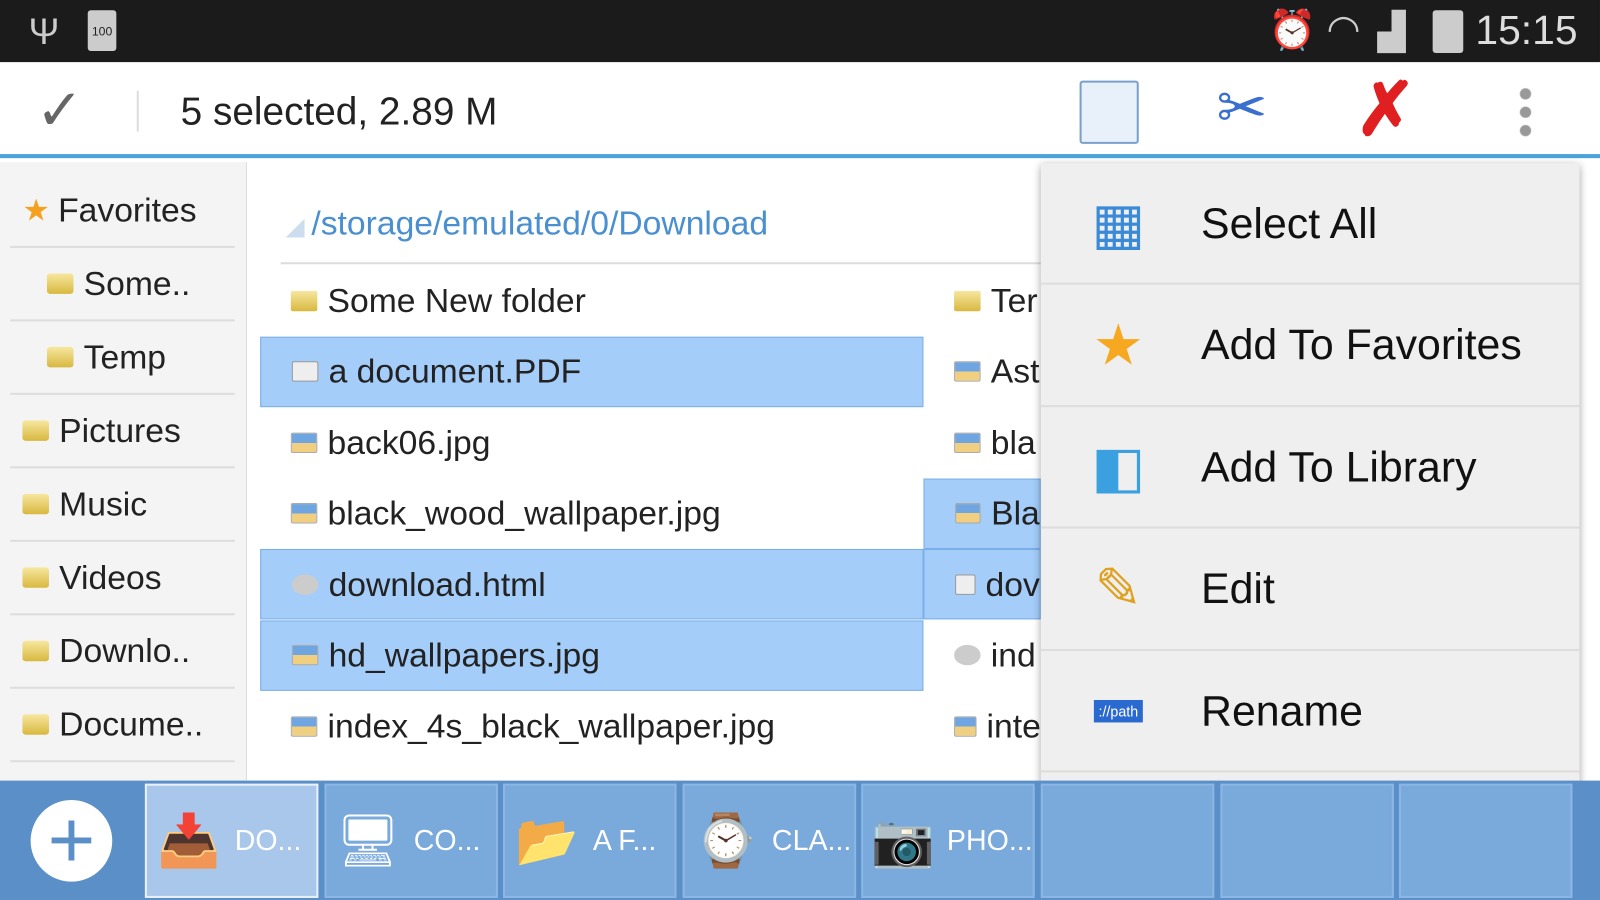  I want to click on sidebar-item-pictures: Pictures, so click(122, 432).